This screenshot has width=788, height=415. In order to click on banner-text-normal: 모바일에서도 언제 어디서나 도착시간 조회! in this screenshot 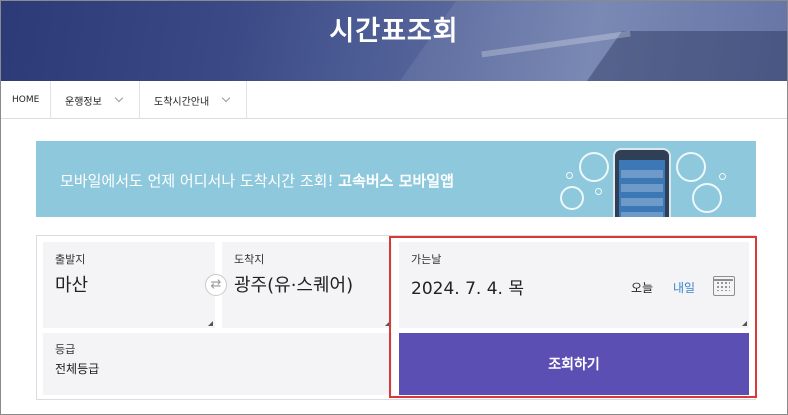, I will do `click(197, 181)`.